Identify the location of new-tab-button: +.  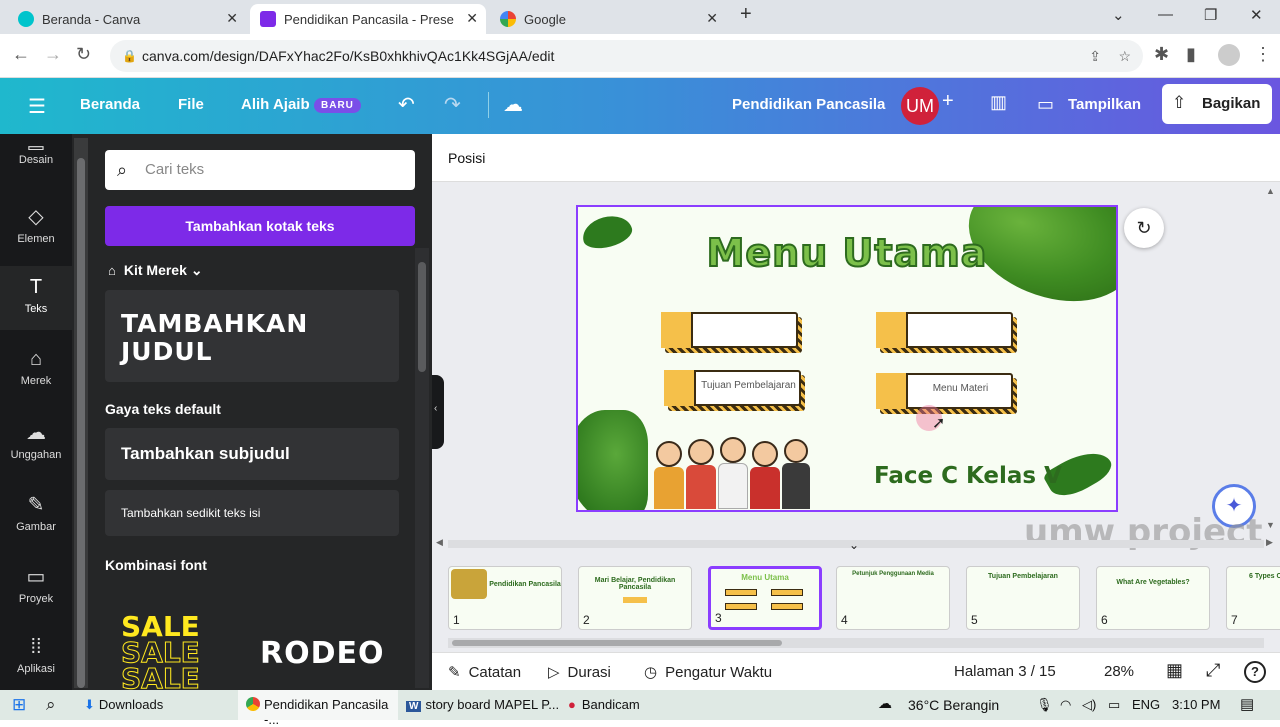
(746, 14).